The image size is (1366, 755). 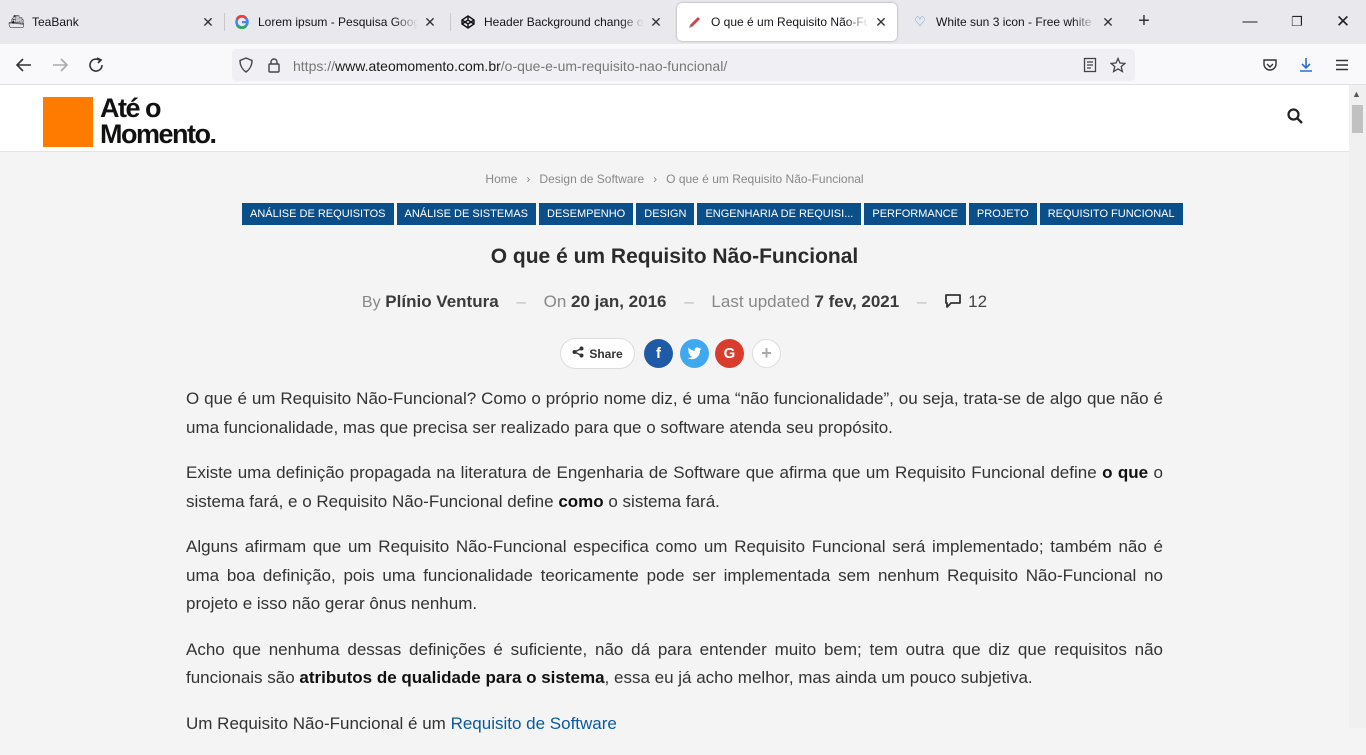 What do you see at coordinates (318, 214) in the screenshot?
I see `category-tag: ANÁLISE DE REQUISITOS` at bounding box center [318, 214].